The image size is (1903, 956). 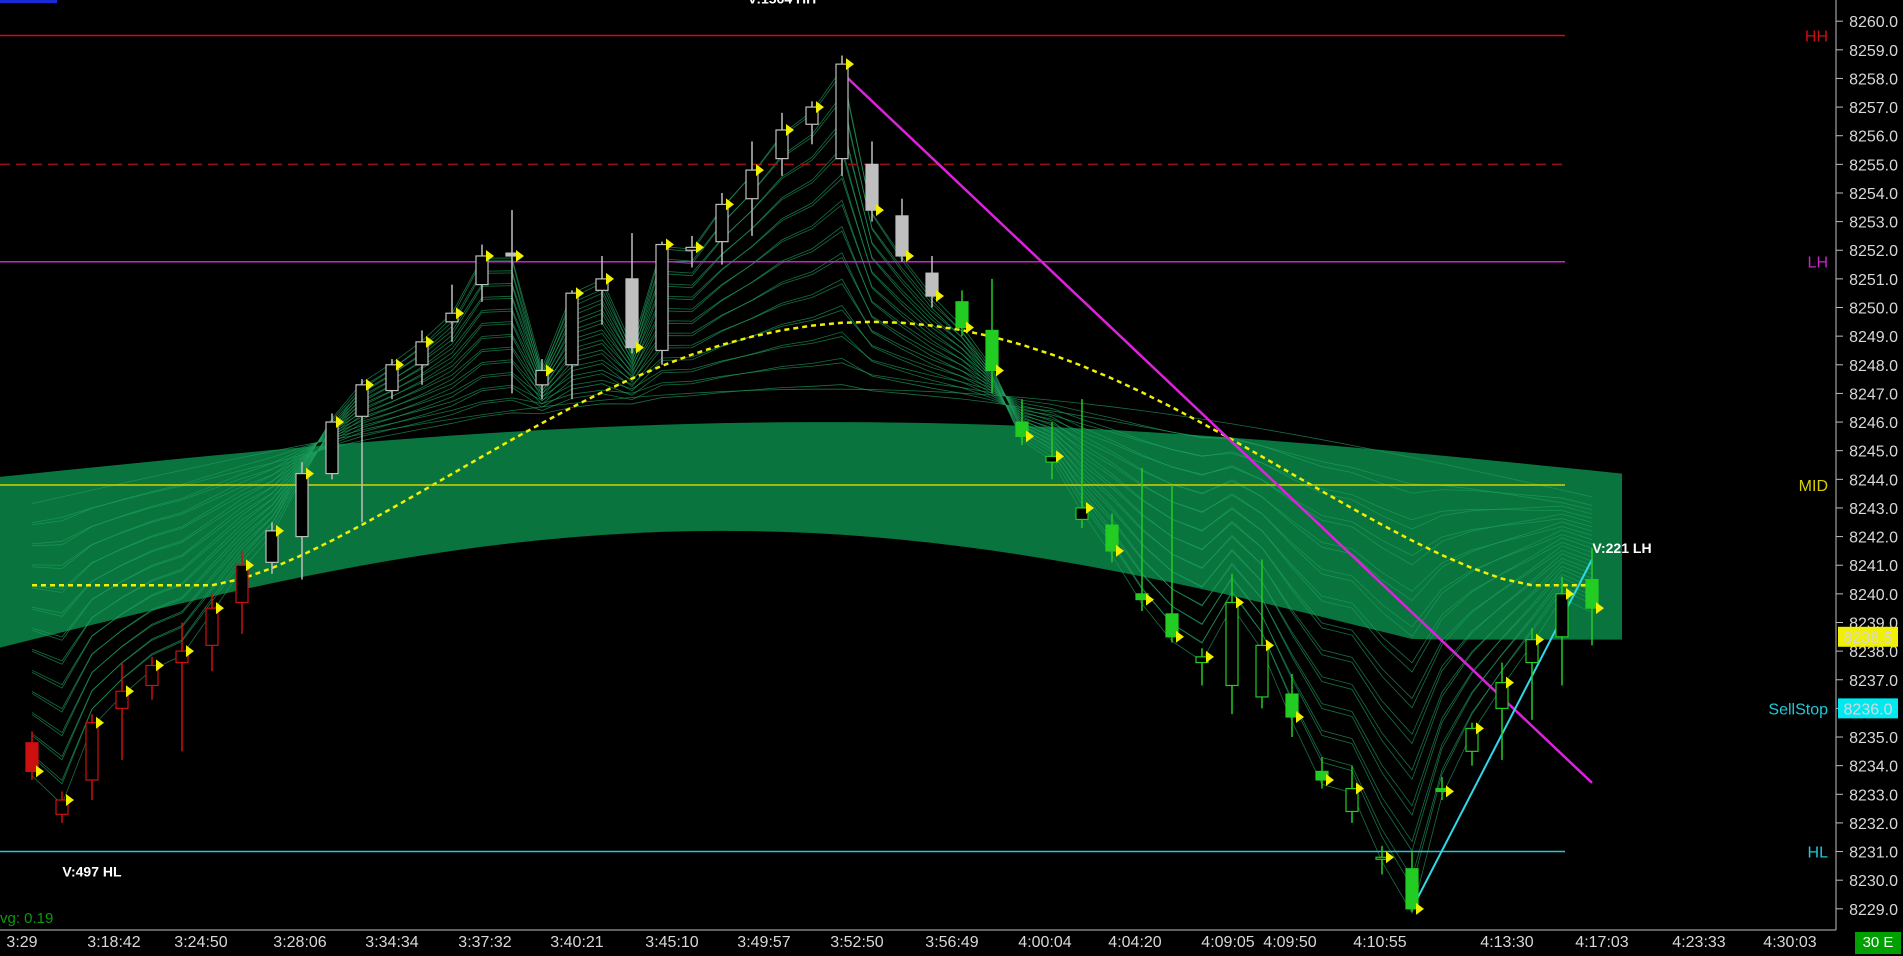 What do you see at coordinates (1789, 942) in the screenshot?
I see `x-tick-label: 4:30:03` at bounding box center [1789, 942].